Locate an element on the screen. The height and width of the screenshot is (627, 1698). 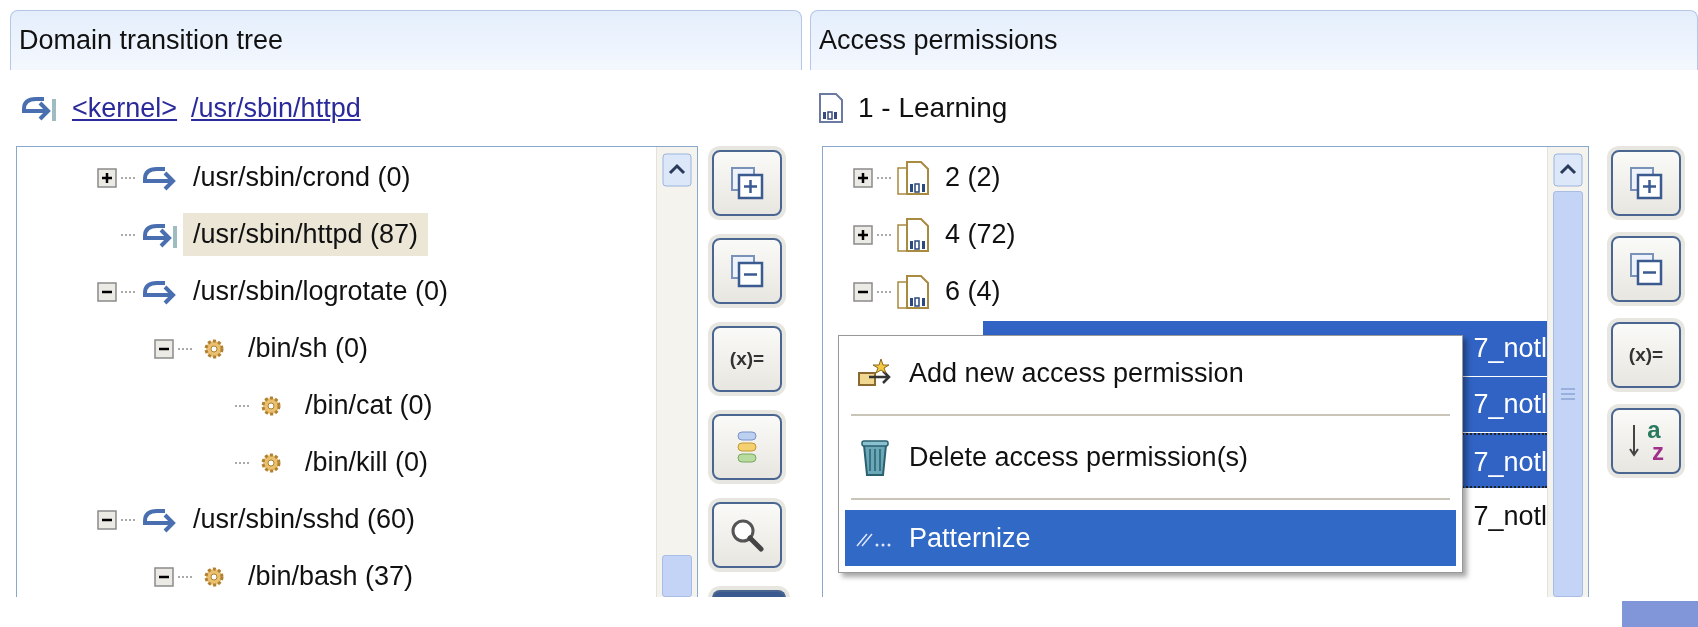
profile-label: 1 - Learning is located at coordinates (933, 108).